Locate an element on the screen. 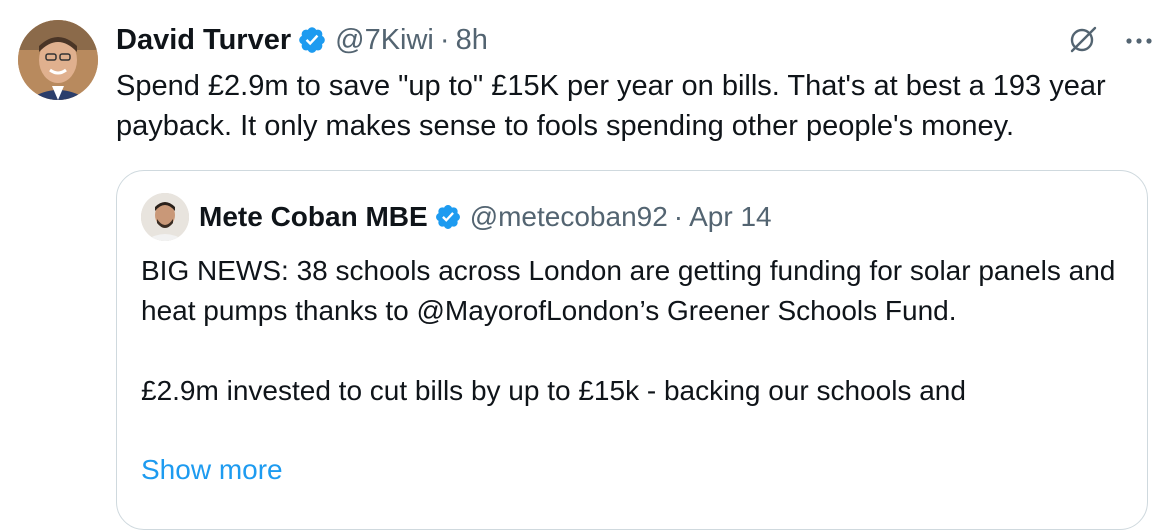 This screenshot has width=1168, height=530. author-avatar is located at coordinates (58, 60).